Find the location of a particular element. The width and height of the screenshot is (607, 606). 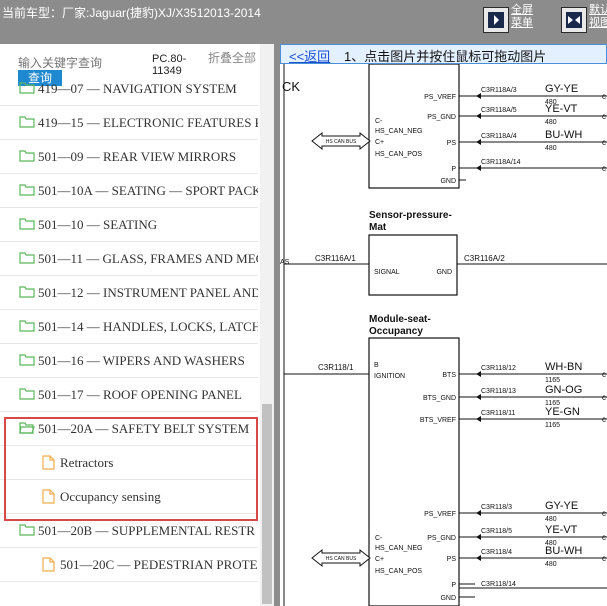

tree-folder-item: 501—11 — GLASS, FRAMES AND MEC is located at coordinates (129, 259).